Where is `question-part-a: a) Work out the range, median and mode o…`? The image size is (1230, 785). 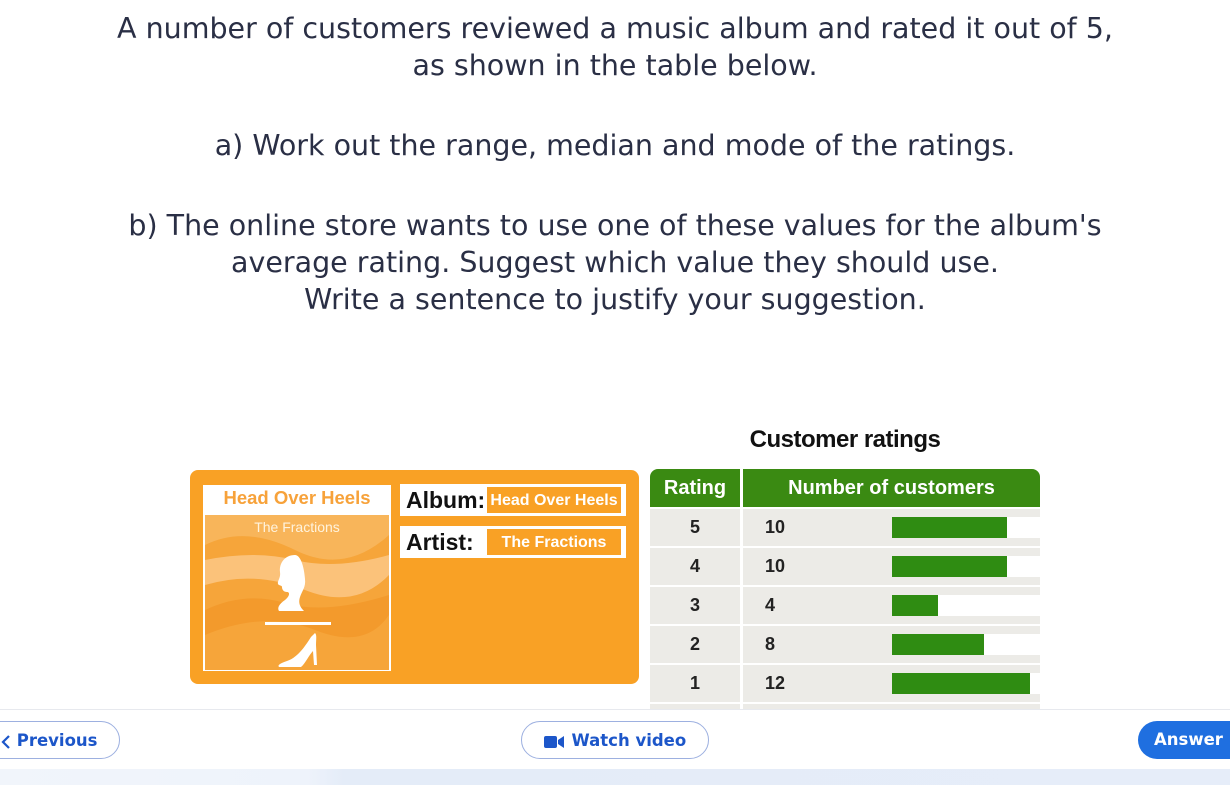
question-part-a: a) Work out the range, median and mode o… is located at coordinates (615, 145).